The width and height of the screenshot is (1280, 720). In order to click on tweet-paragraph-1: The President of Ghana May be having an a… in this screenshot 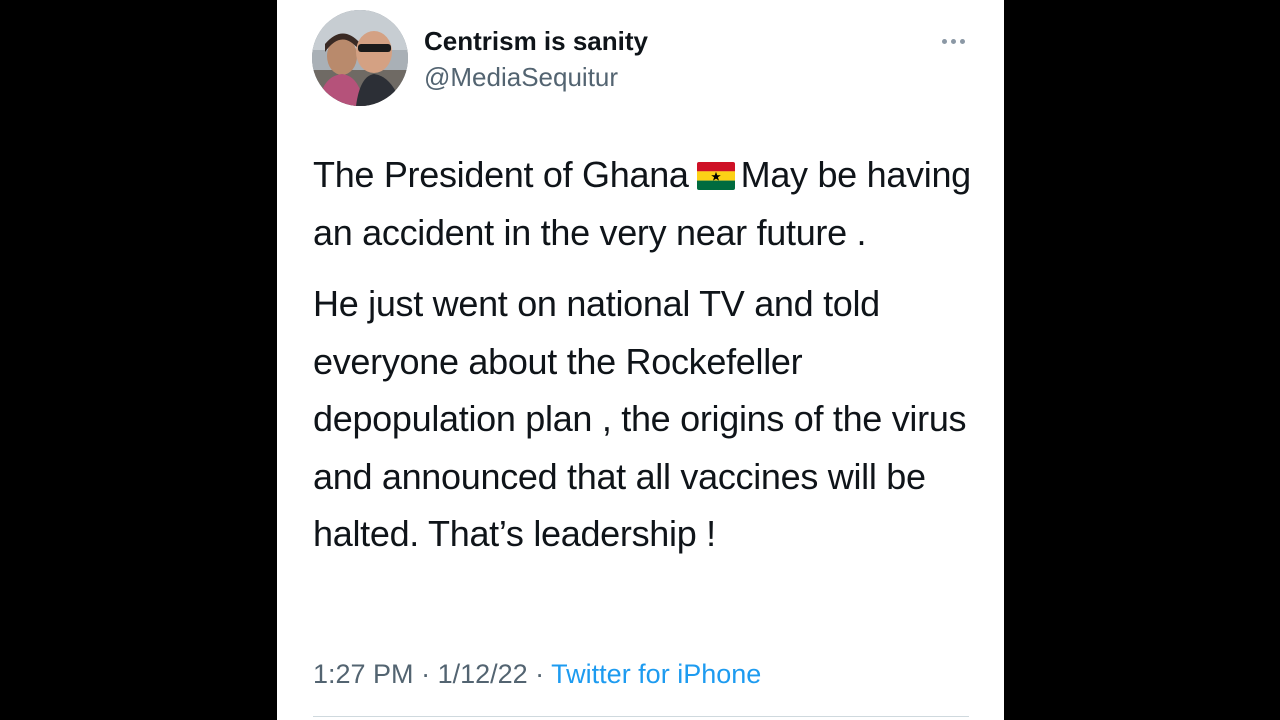, I will do `click(648, 203)`.